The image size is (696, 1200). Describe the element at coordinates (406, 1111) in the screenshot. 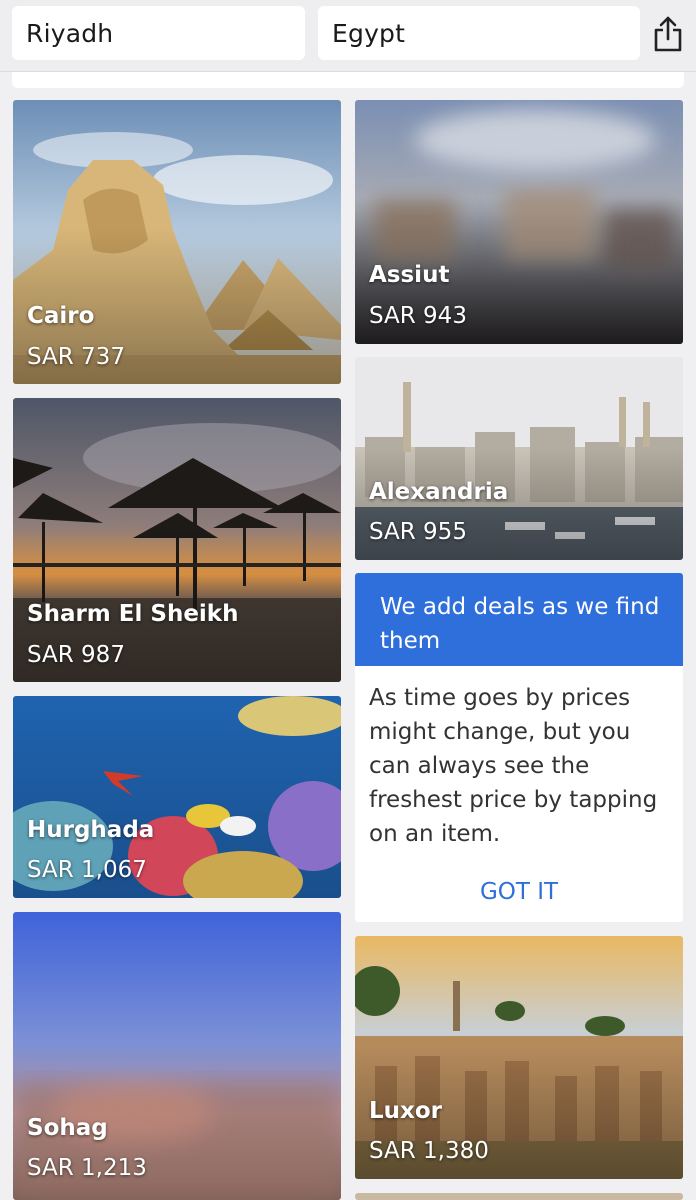

I see `card-city: Luxor` at that location.